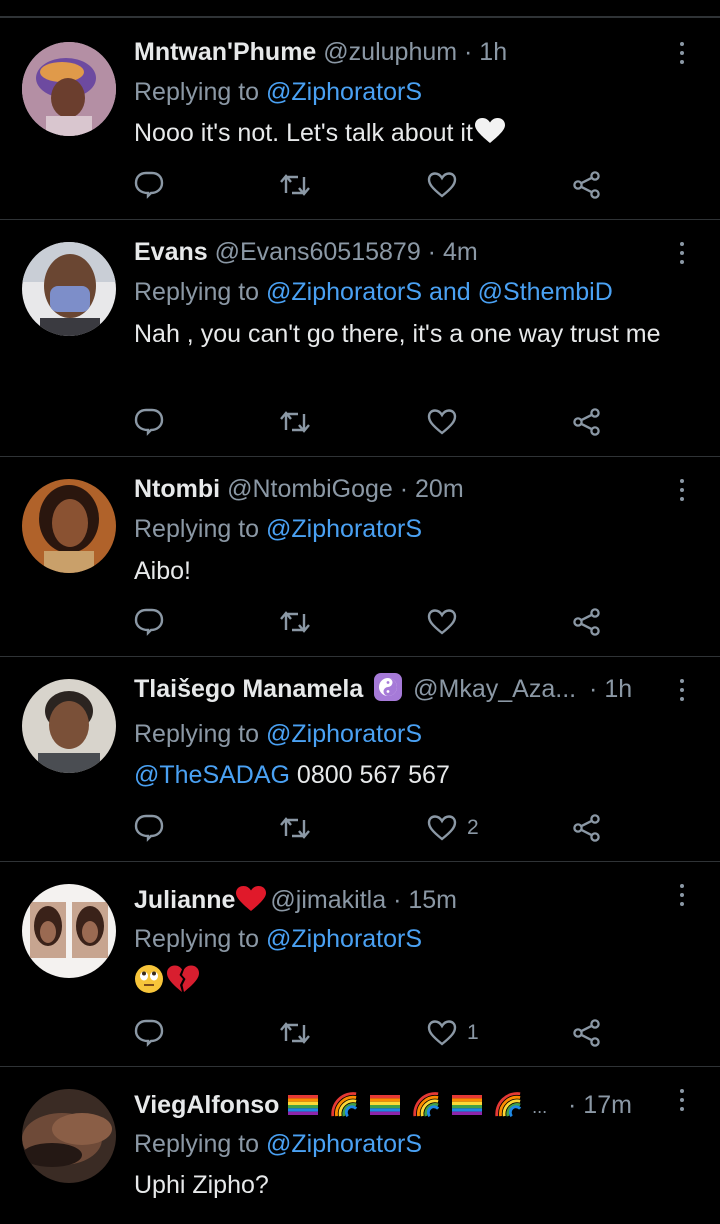 Image resolution: width=720 pixels, height=1224 pixels. What do you see at coordinates (149, 979) in the screenshot?
I see `rolling-eyes-emoji-icon` at bounding box center [149, 979].